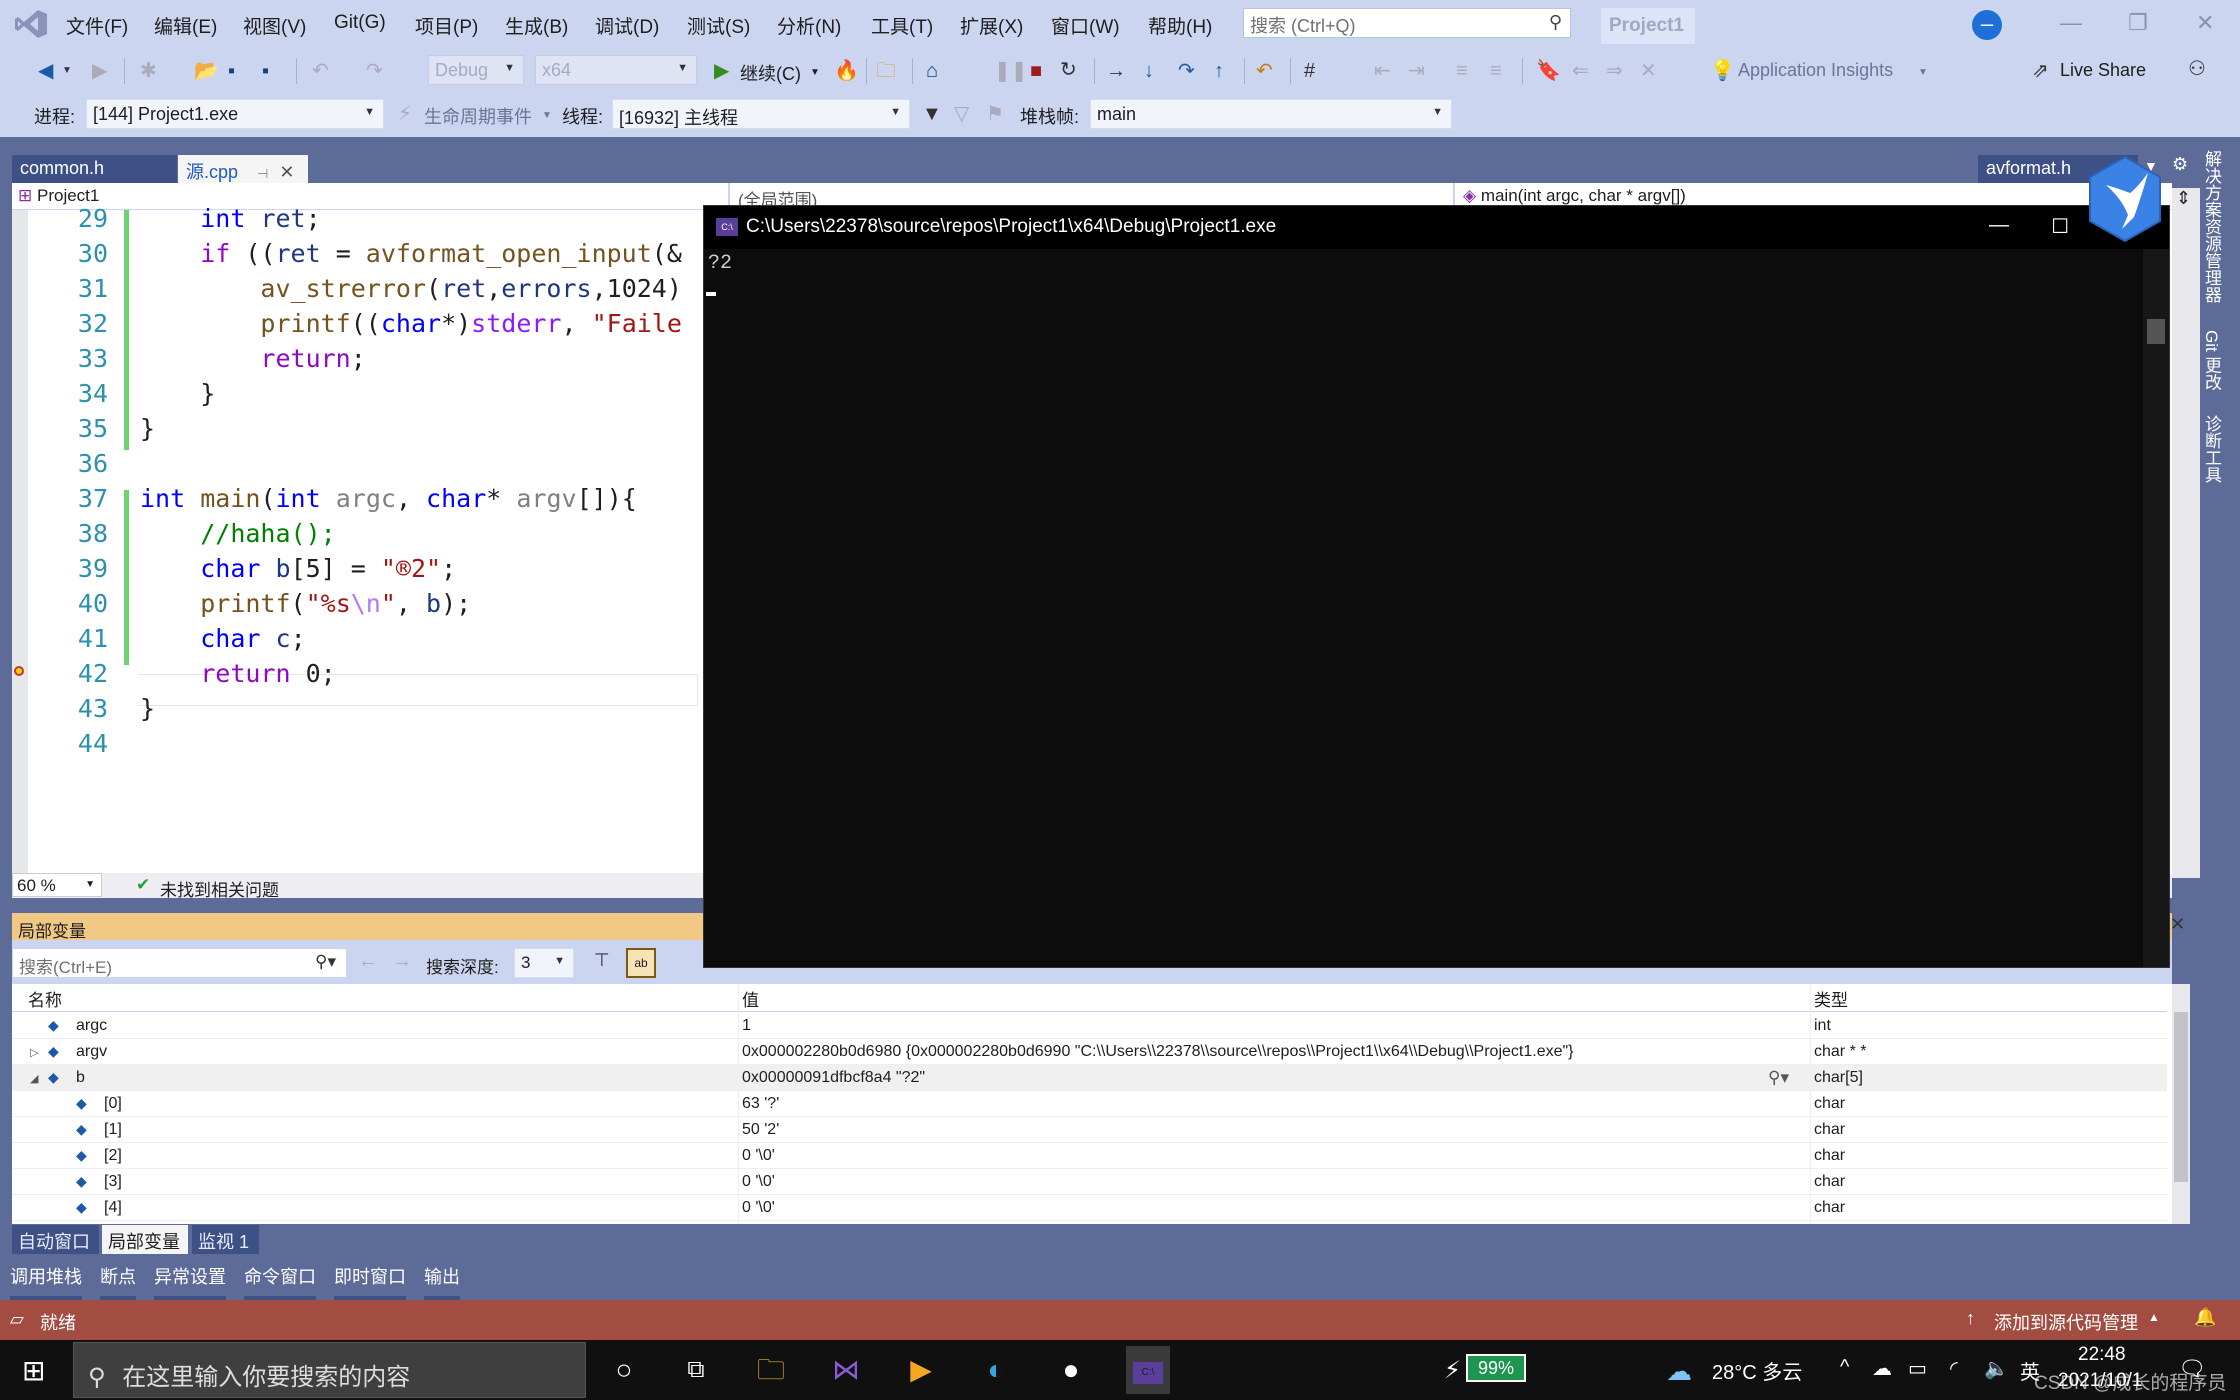 The image size is (2240, 1400). What do you see at coordinates (305, 603) in the screenshot?
I see `code-line: printf("%s\n", b);` at bounding box center [305, 603].